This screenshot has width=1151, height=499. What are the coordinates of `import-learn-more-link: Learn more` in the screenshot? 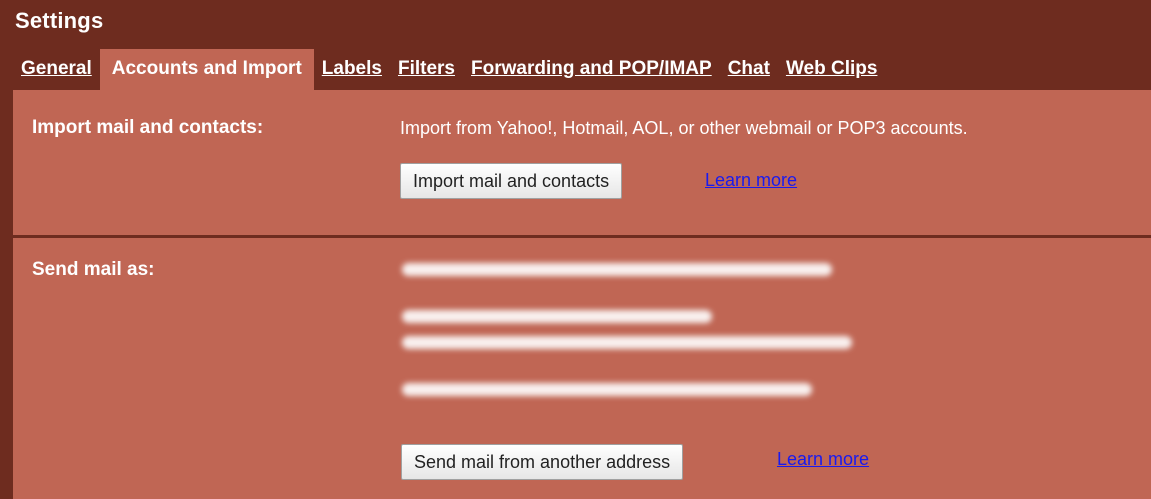 It's located at (751, 180).